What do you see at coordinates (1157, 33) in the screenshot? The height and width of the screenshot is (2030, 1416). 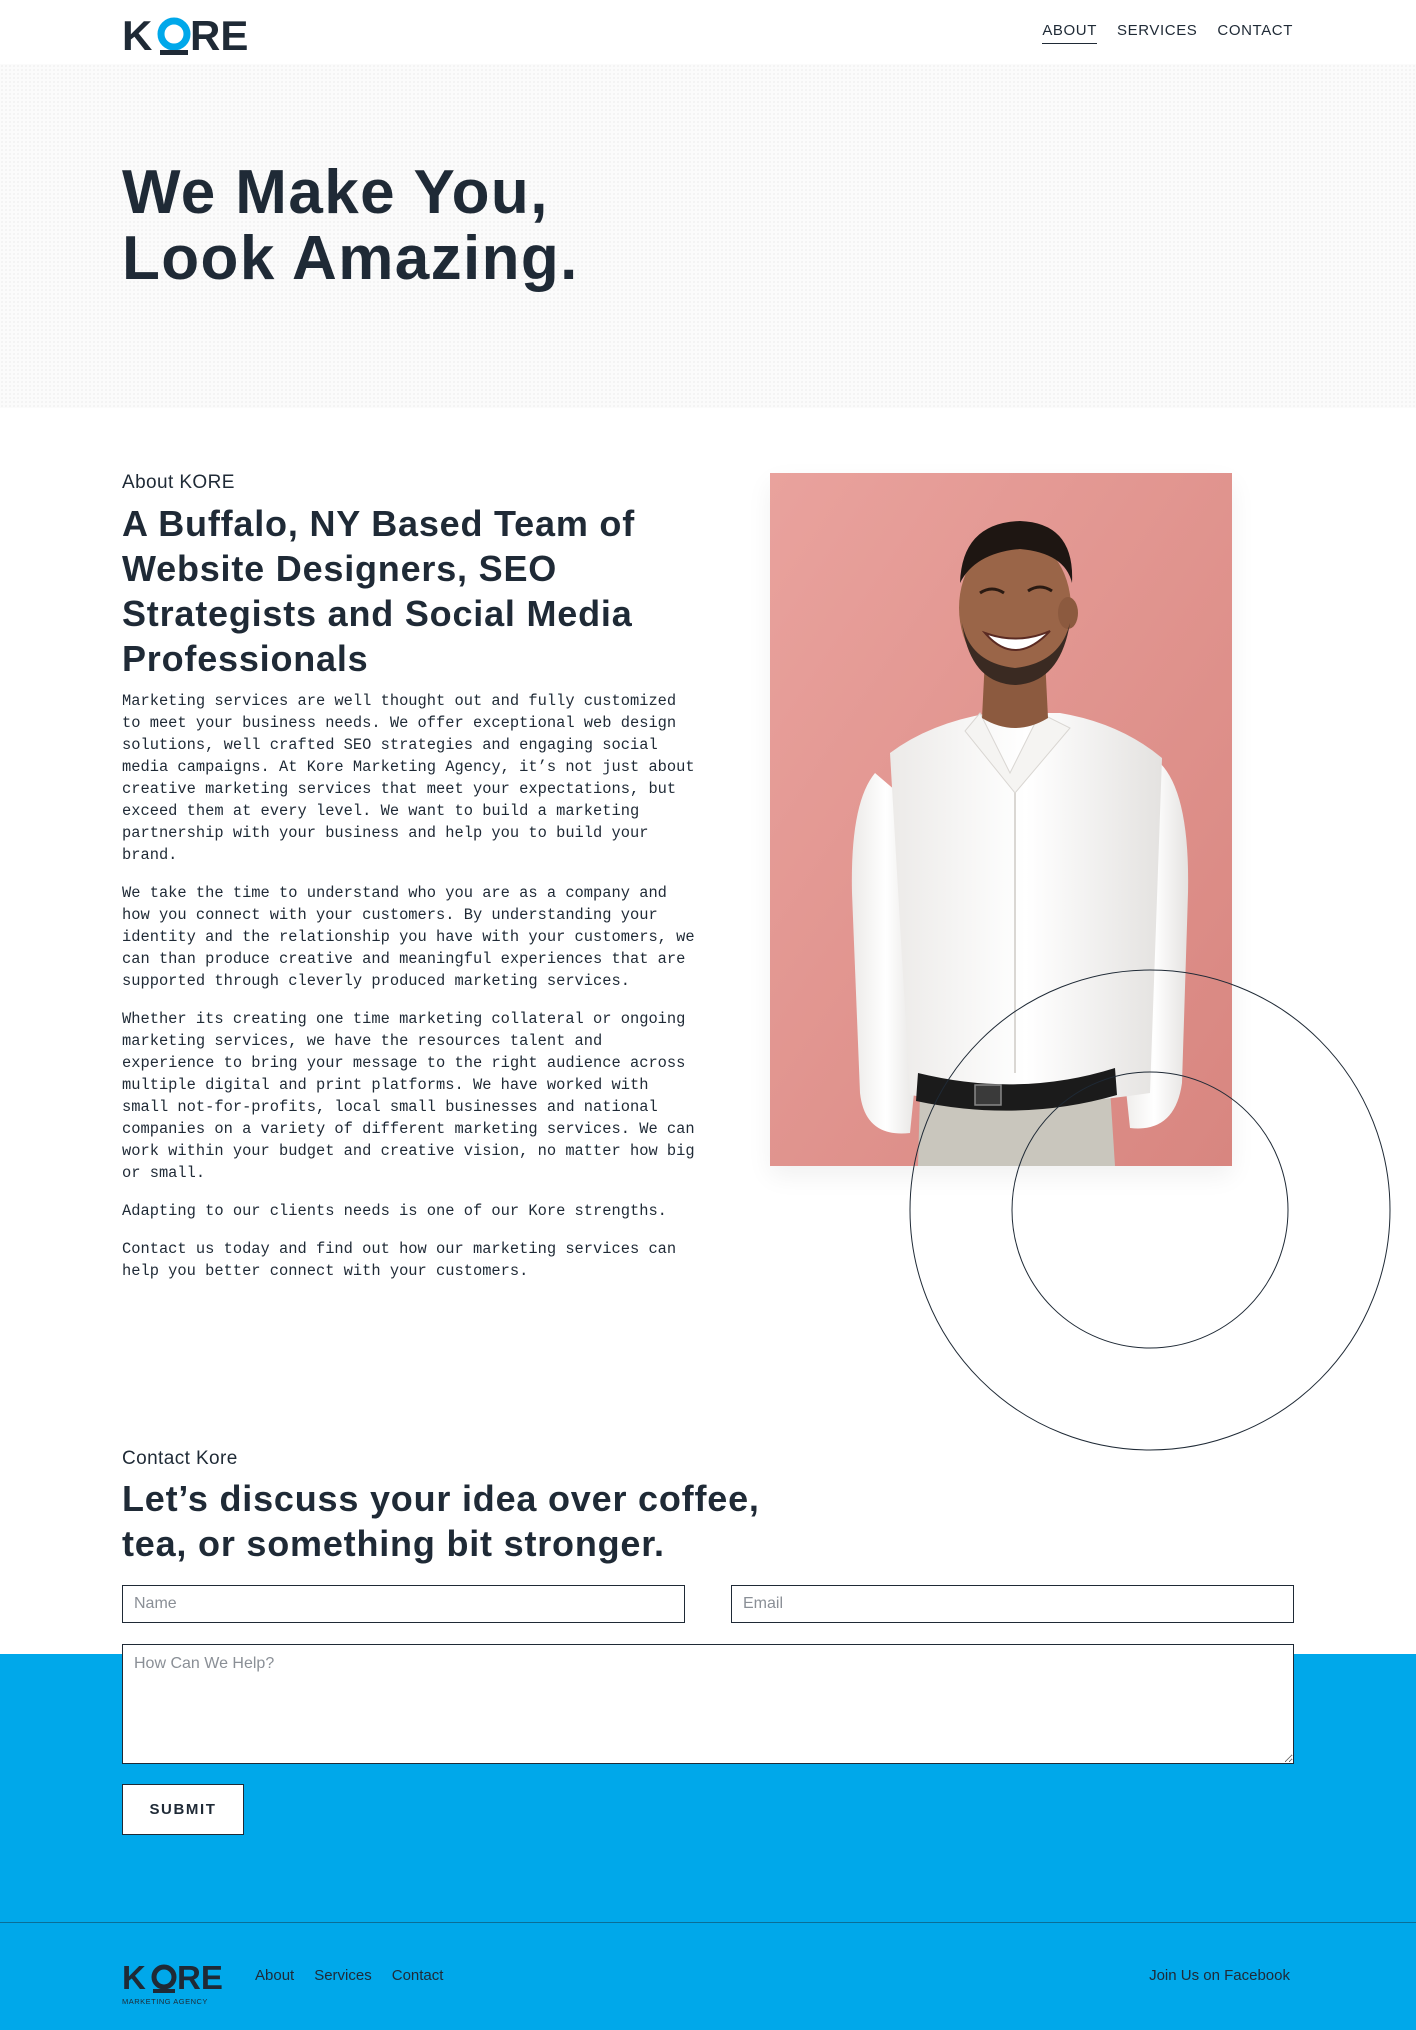 I see `nav-services: SERVICES` at bounding box center [1157, 33].